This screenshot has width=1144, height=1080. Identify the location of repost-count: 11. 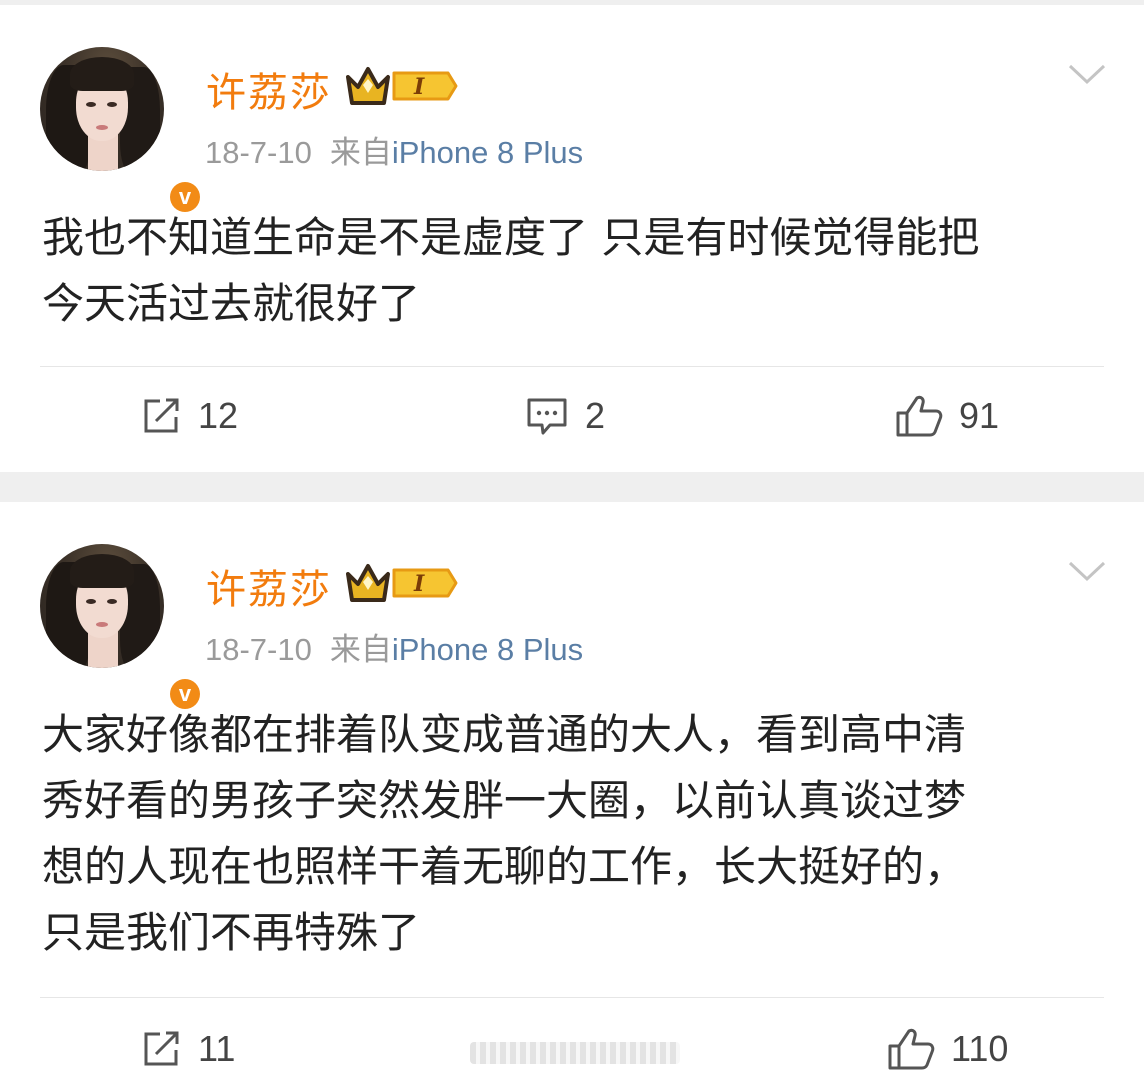
(217, 1048).